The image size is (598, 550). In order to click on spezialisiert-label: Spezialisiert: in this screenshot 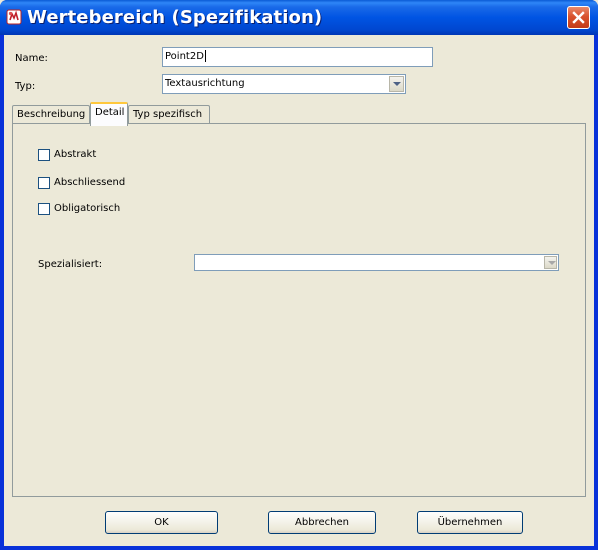, I will do `click(70, 264)`.